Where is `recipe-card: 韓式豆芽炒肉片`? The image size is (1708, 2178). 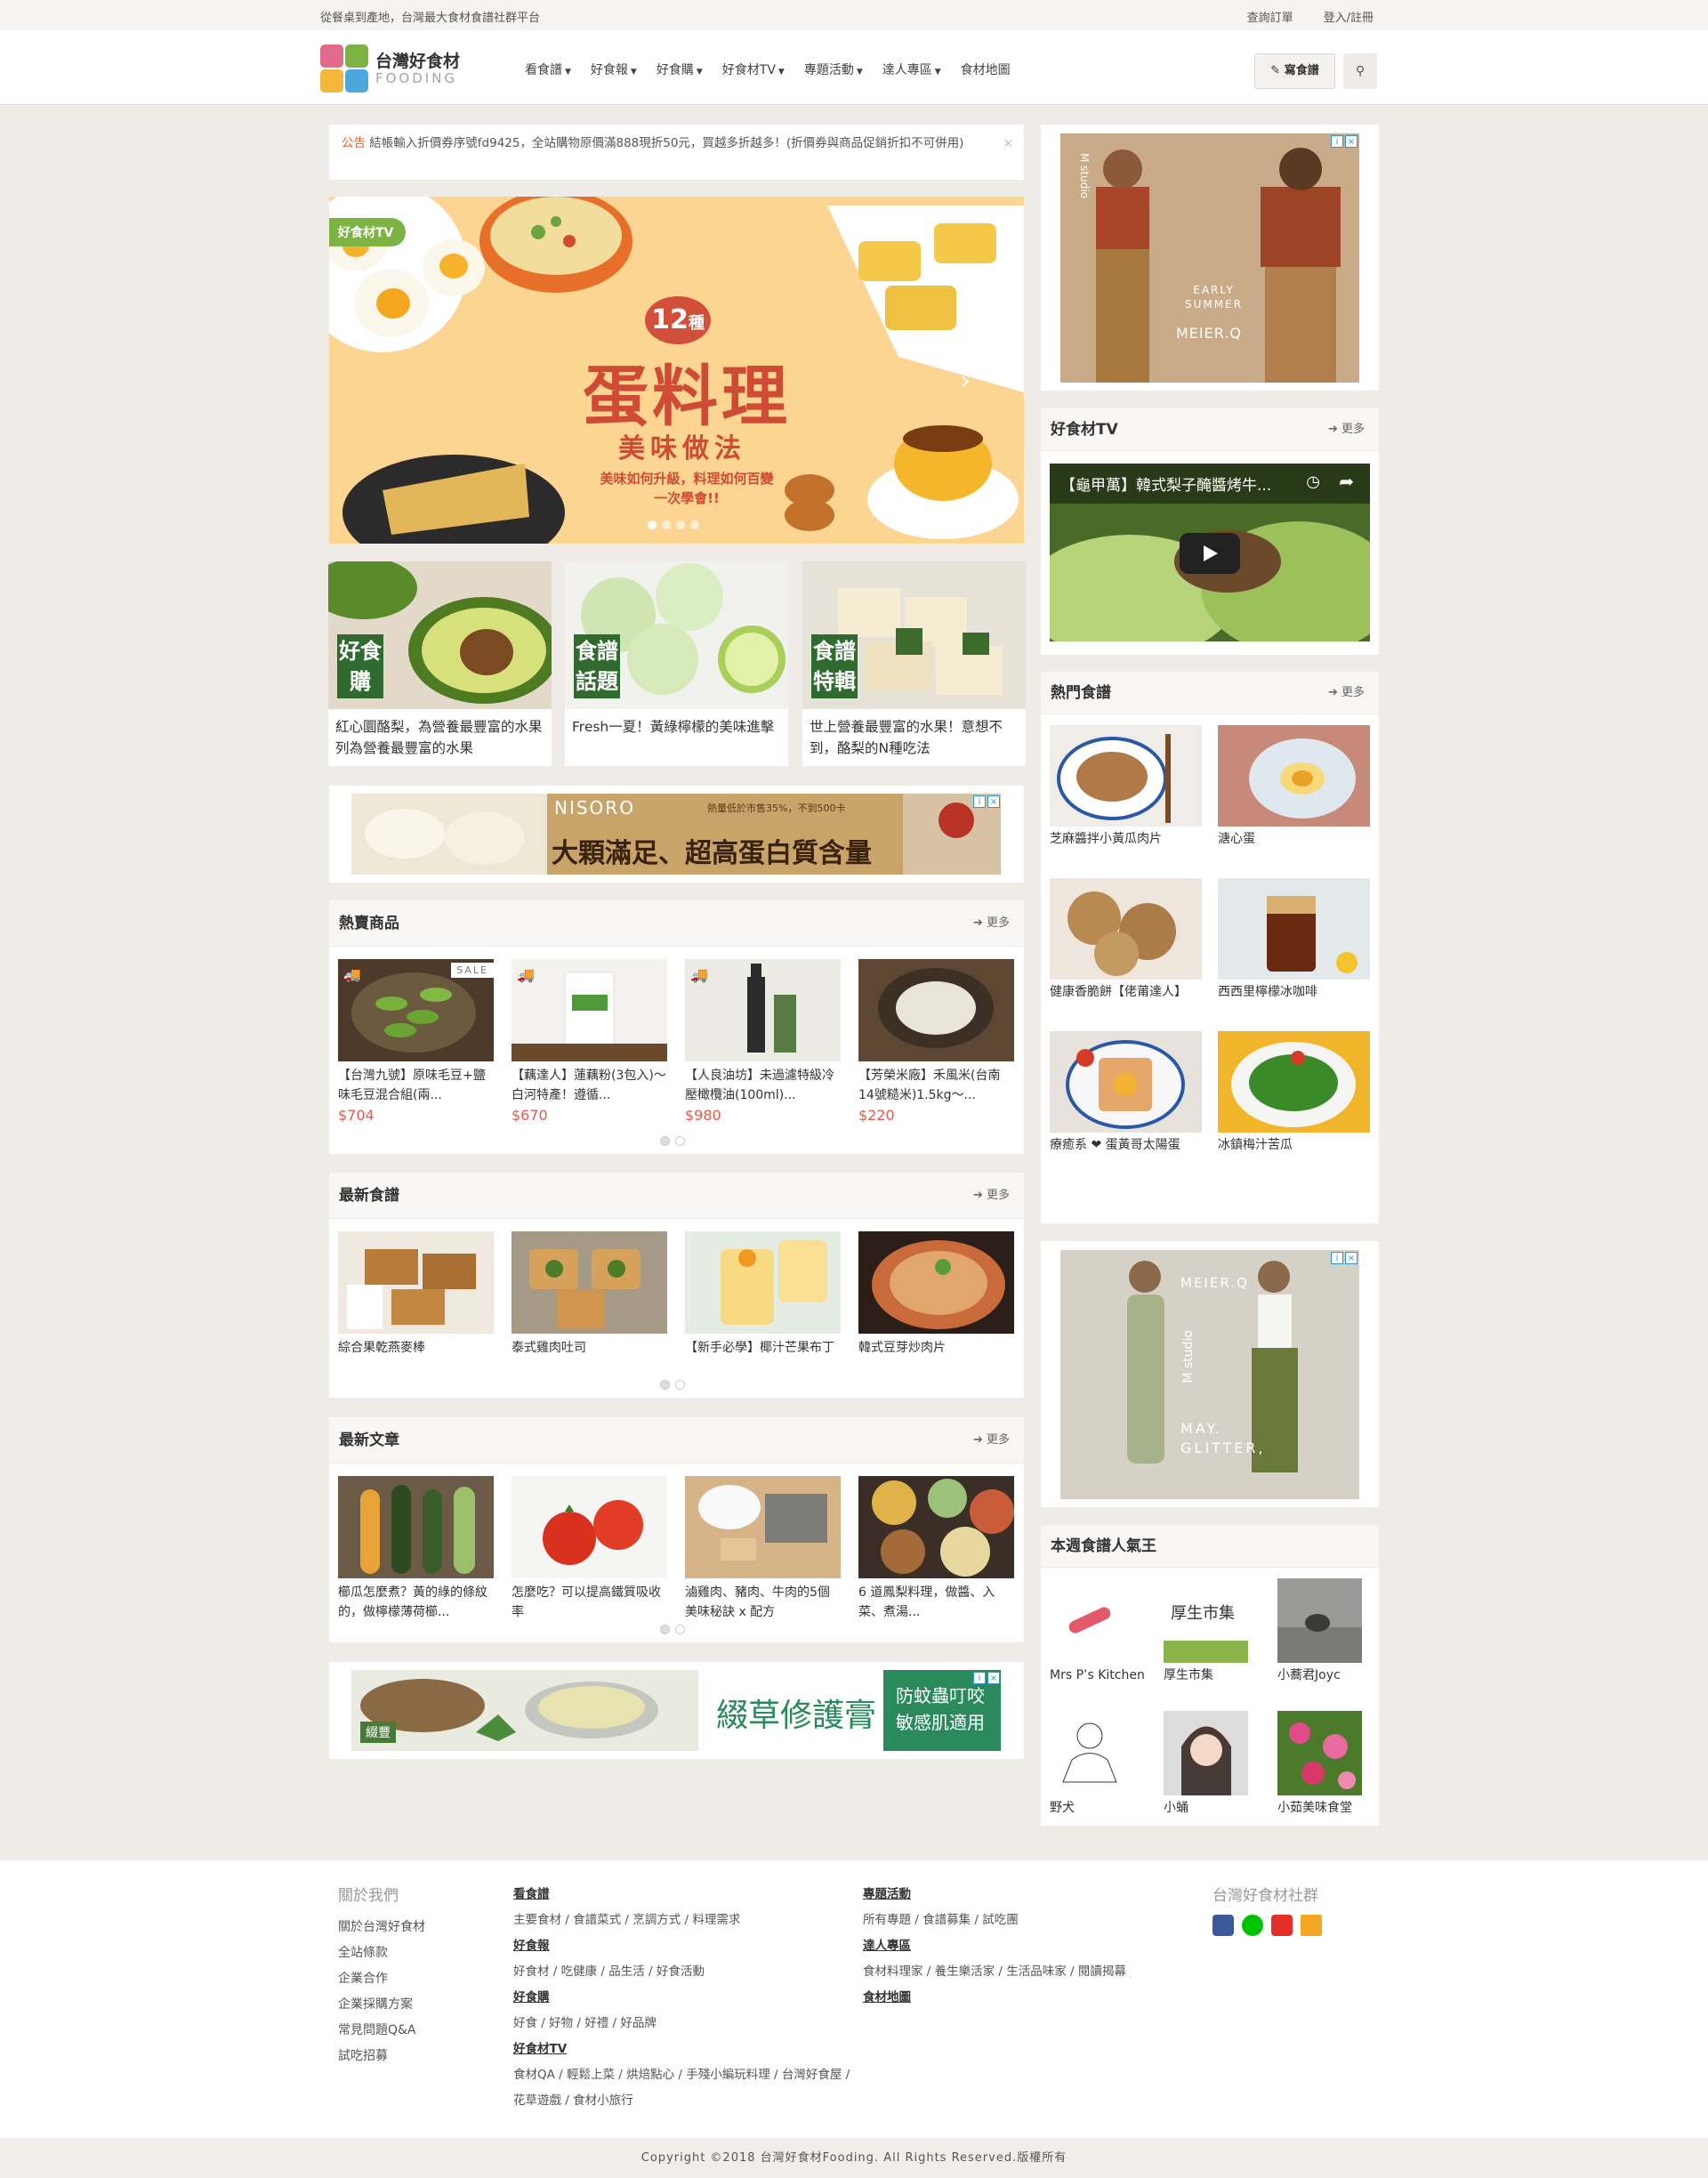
recipe-card: 韓式豆芽炒肉片 is located at coordinates (936, 1304).